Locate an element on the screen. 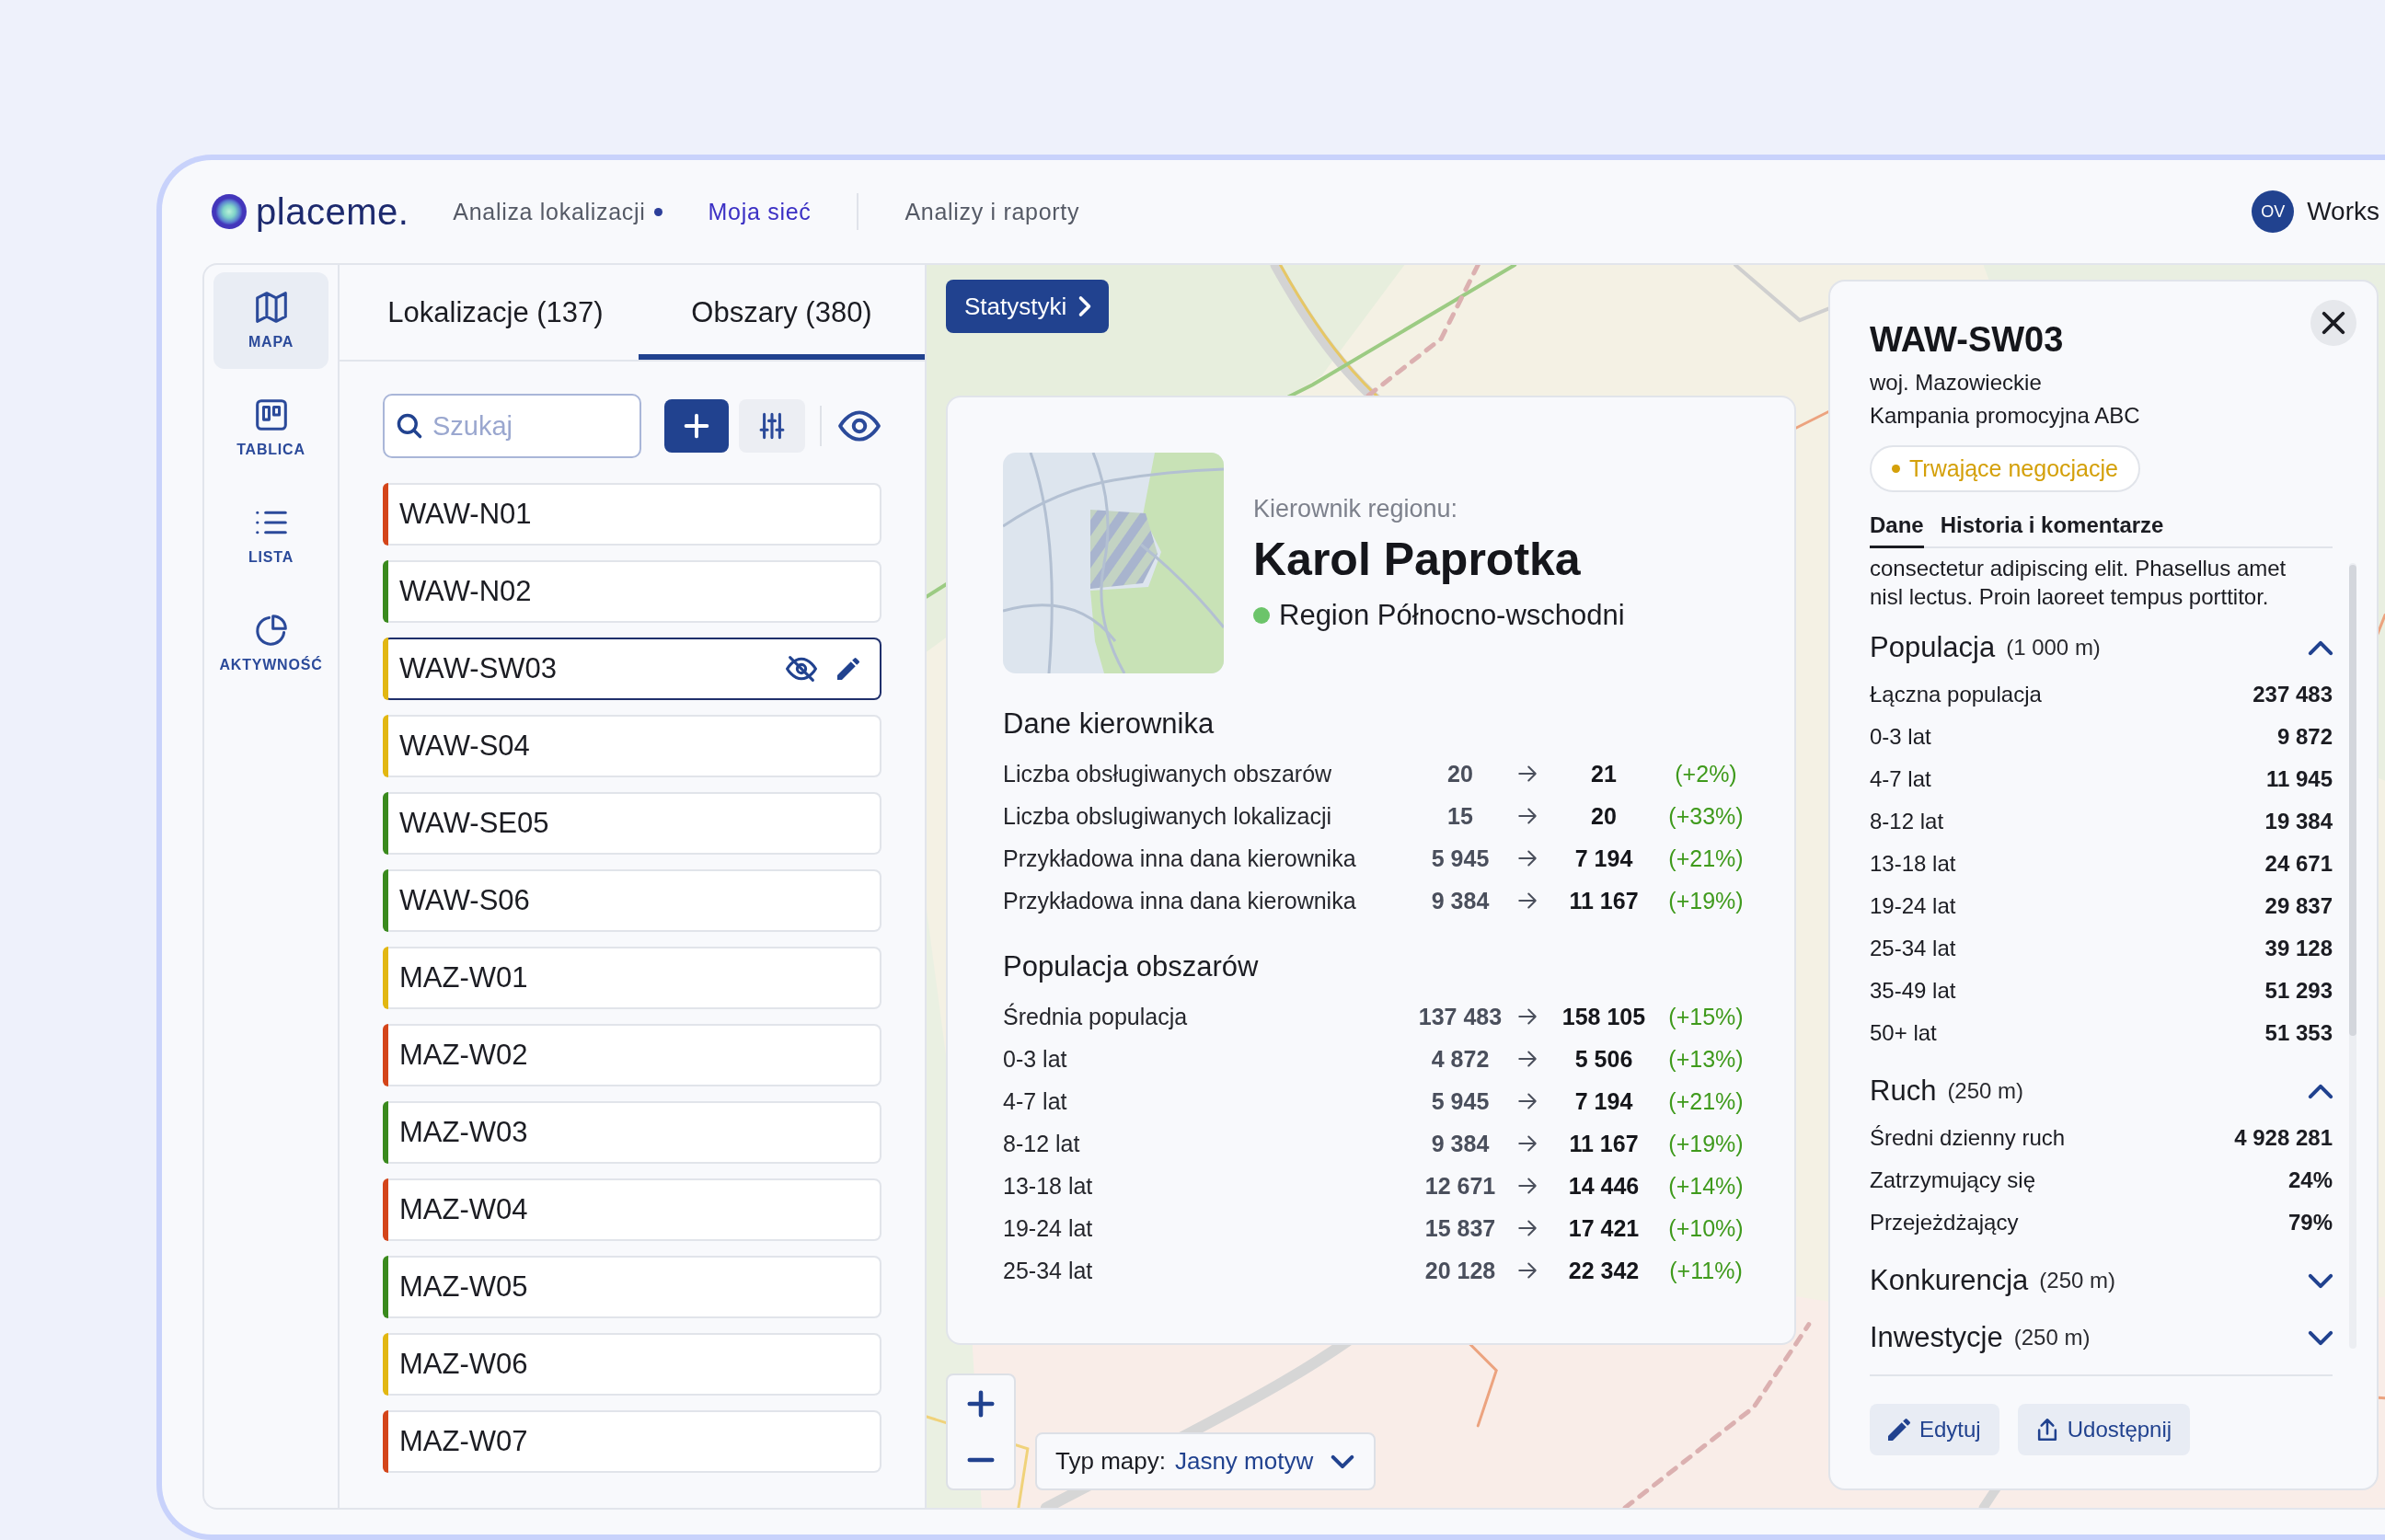  list-item: MAZ-W04 is located at coordinates (632, 1209).